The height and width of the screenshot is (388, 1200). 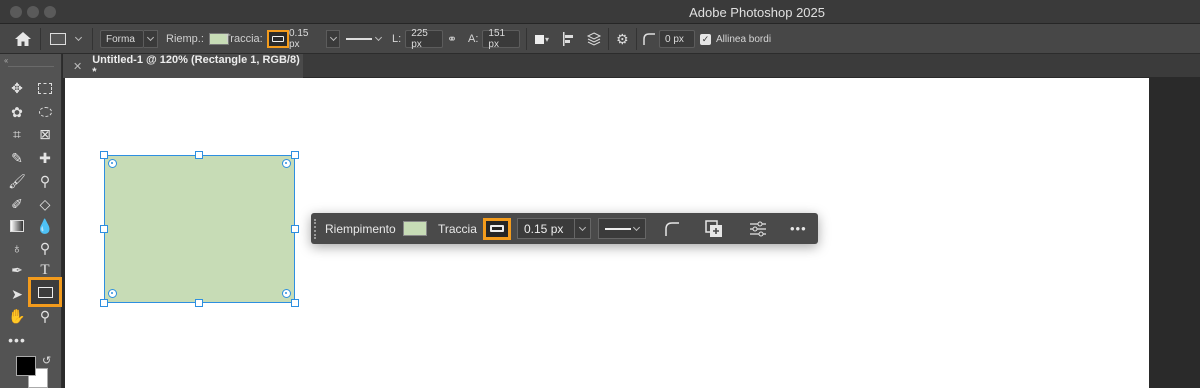 I want to click on path-arrangement-button, so click(x=594, y=39).